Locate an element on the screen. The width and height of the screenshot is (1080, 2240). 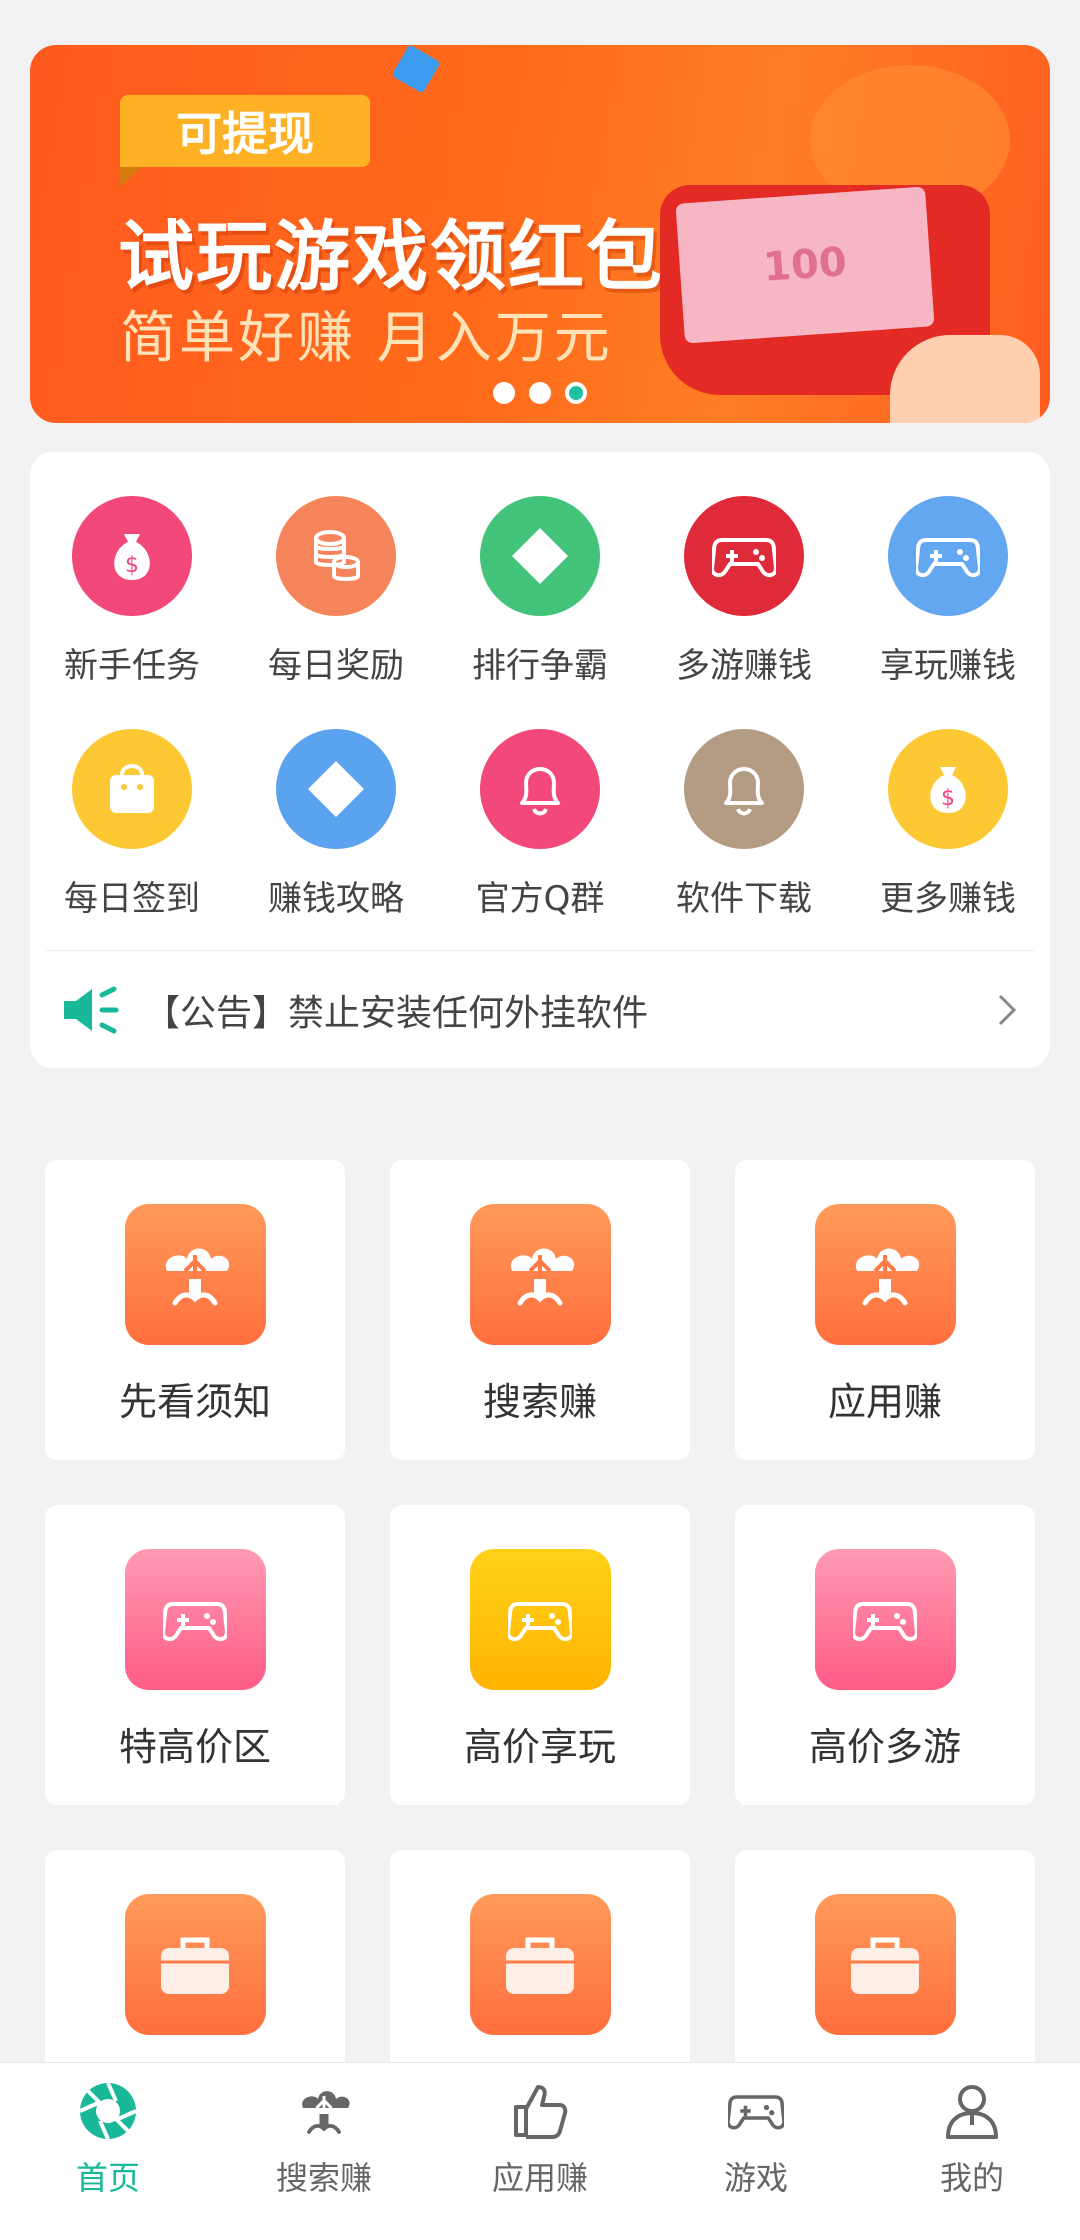
quick-menu-item: $ 新手任务 is located at coordinates (132, 591).